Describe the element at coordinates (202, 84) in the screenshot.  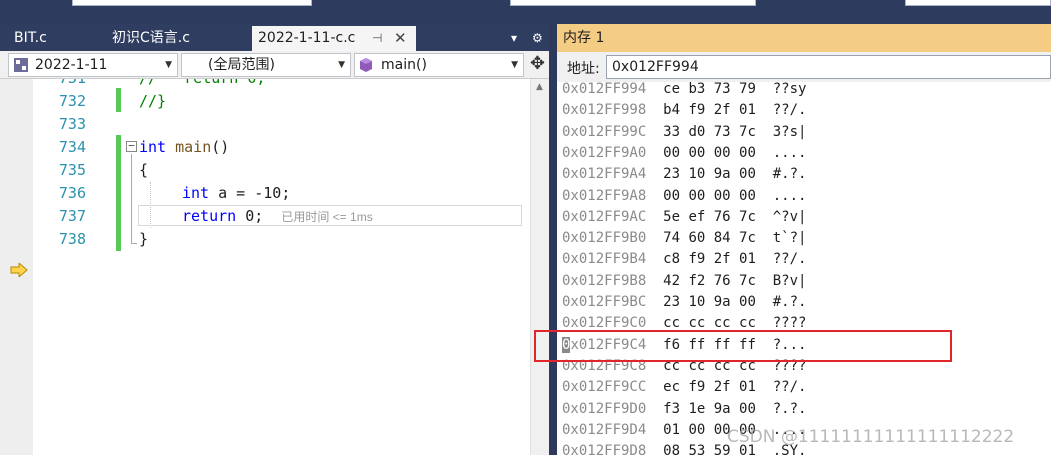
I see `code-line-731: // return 0;` at that location.